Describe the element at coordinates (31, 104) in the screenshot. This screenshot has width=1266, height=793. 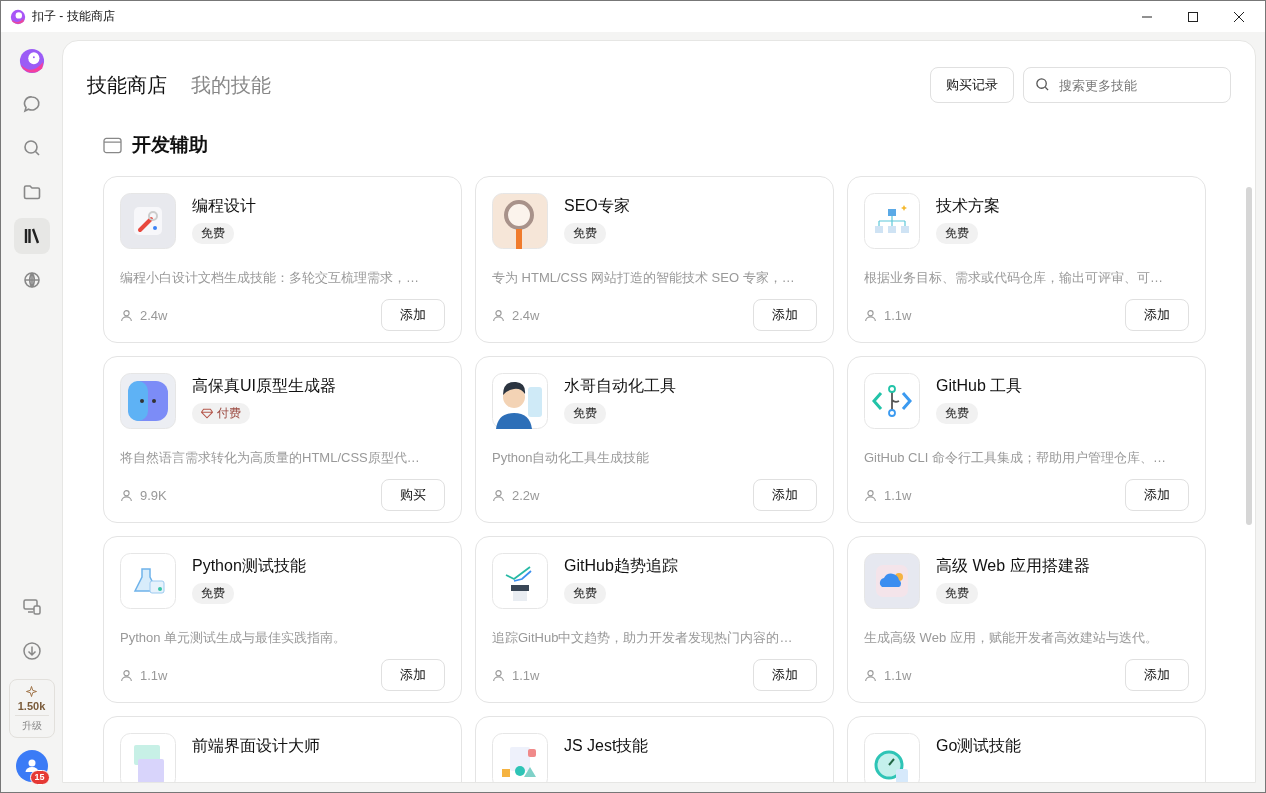
I see `chat-bubble-icon` at that location.